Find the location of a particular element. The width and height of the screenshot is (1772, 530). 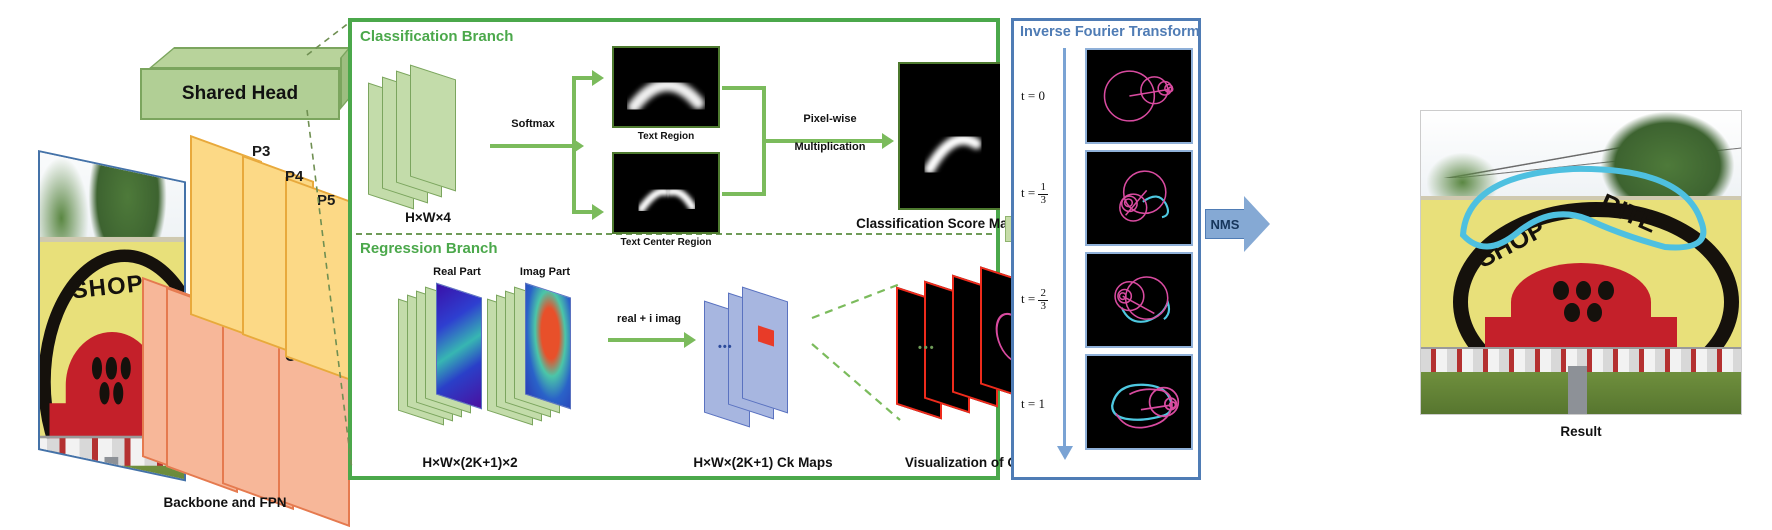

merge-bracket-bottom is located at coordinates (744, 194).